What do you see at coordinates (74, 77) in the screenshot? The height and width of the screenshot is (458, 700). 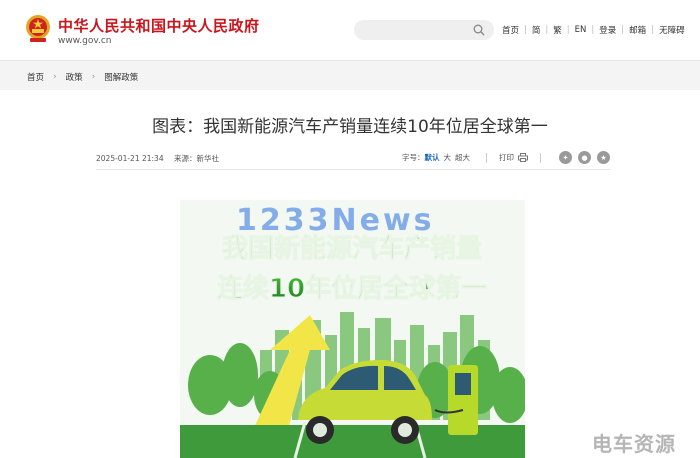 I see `breadcrumb-policy: 政策` at bounding box center [74, 77].